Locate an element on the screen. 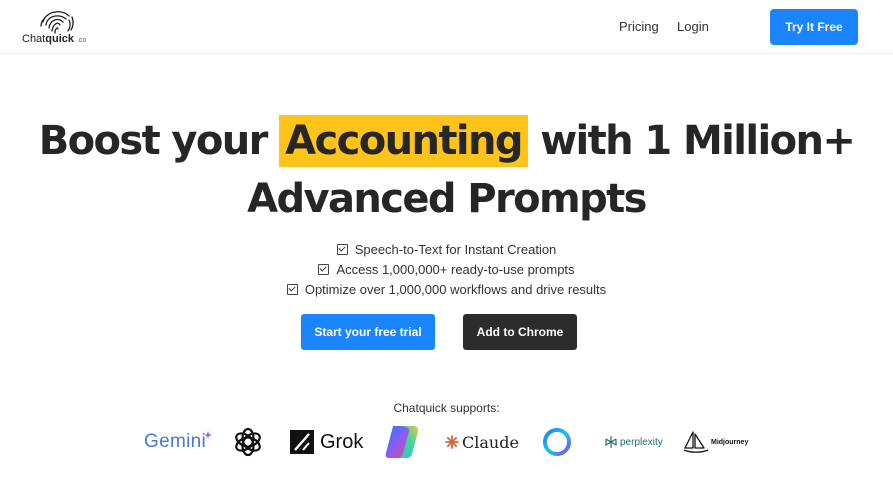 The height and width of the screenshot is (491, 893). openai-logo is located at coordinates (248, 442).